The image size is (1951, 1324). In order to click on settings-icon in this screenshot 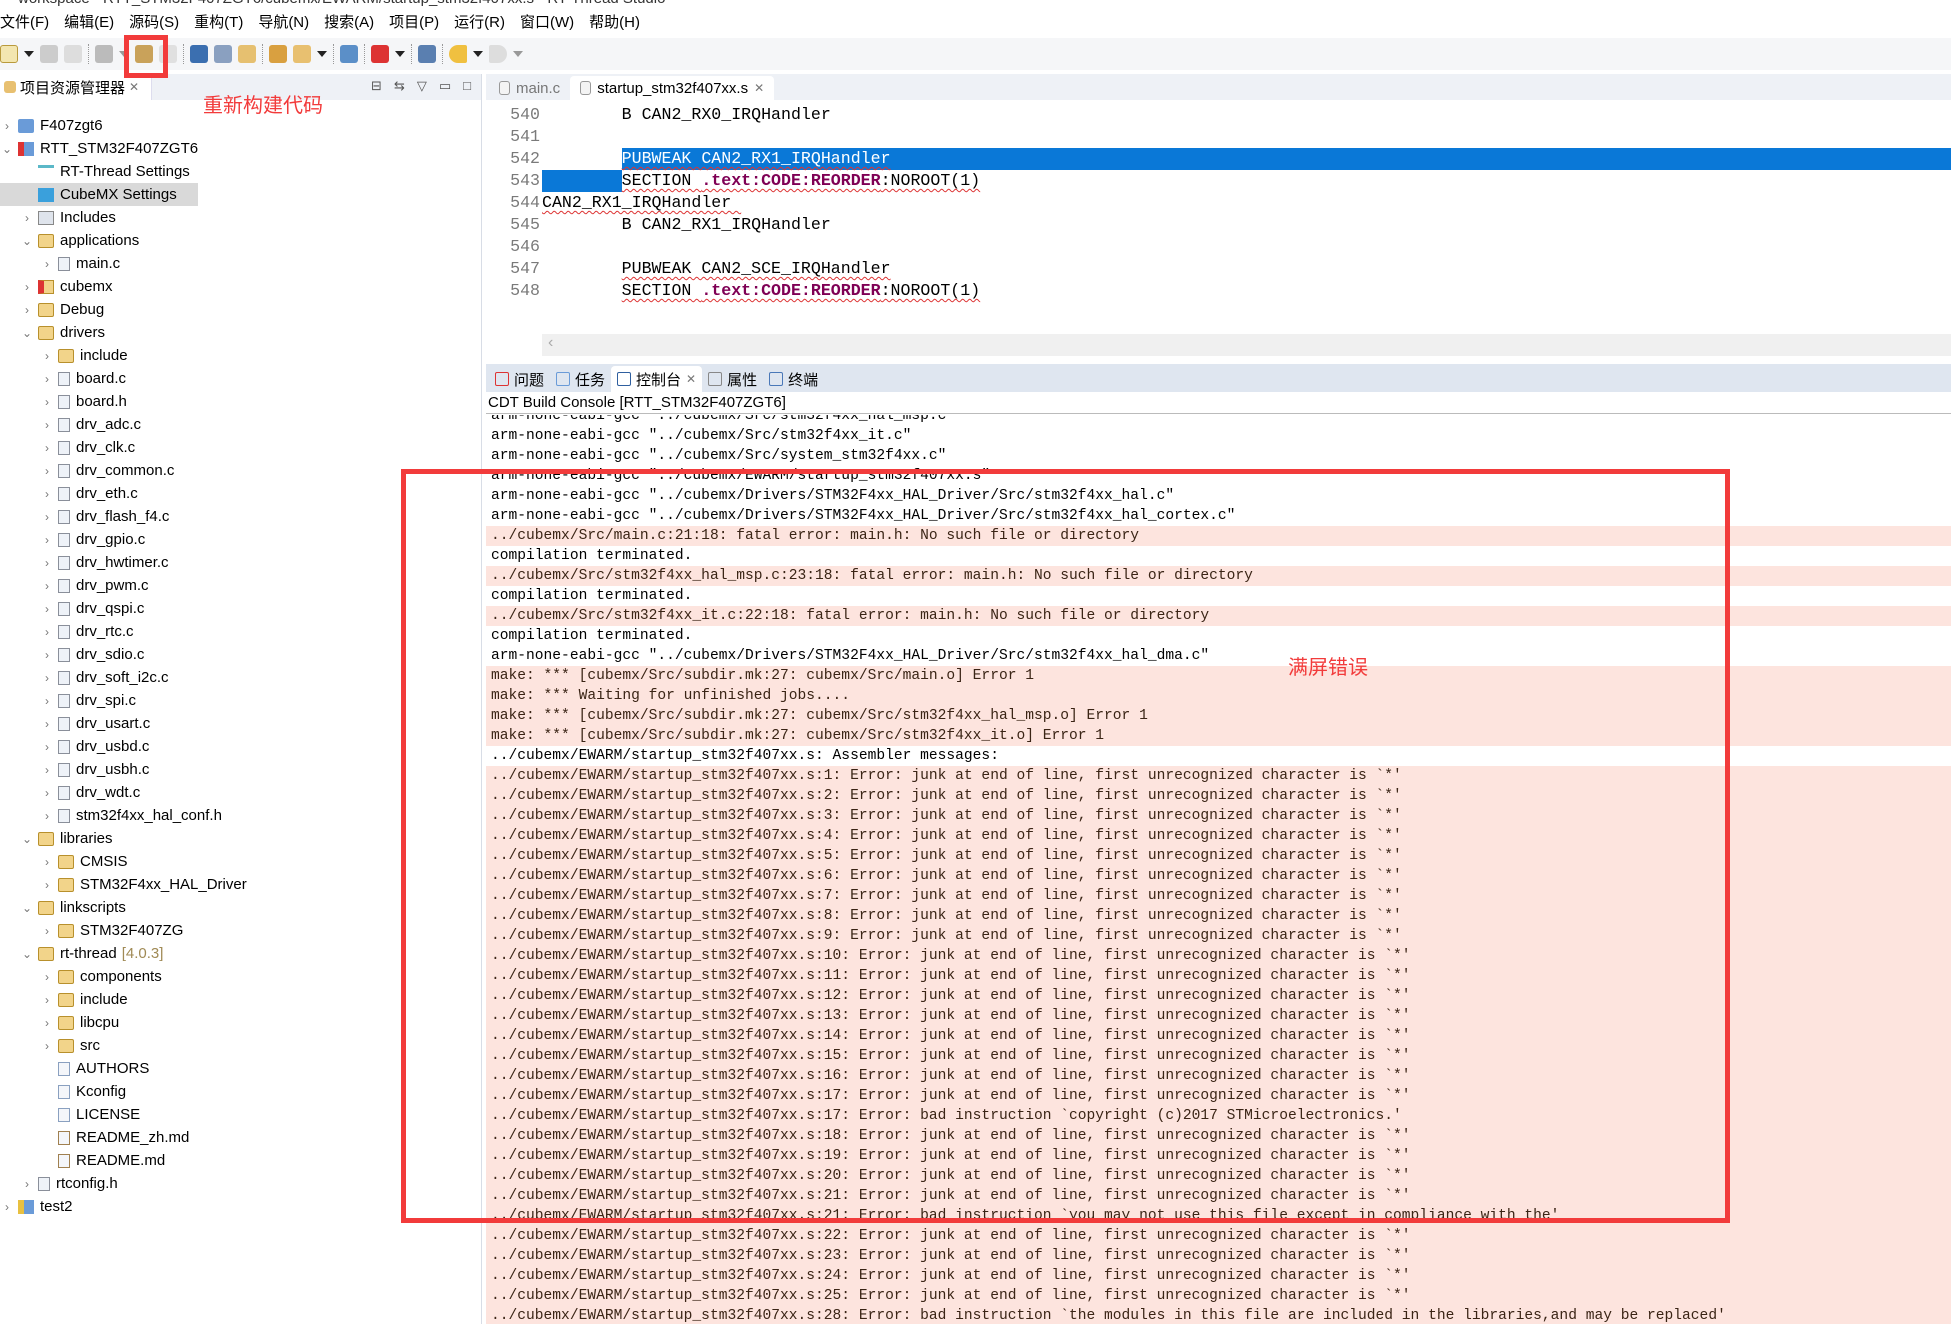, I will do `click(223, 54)`.